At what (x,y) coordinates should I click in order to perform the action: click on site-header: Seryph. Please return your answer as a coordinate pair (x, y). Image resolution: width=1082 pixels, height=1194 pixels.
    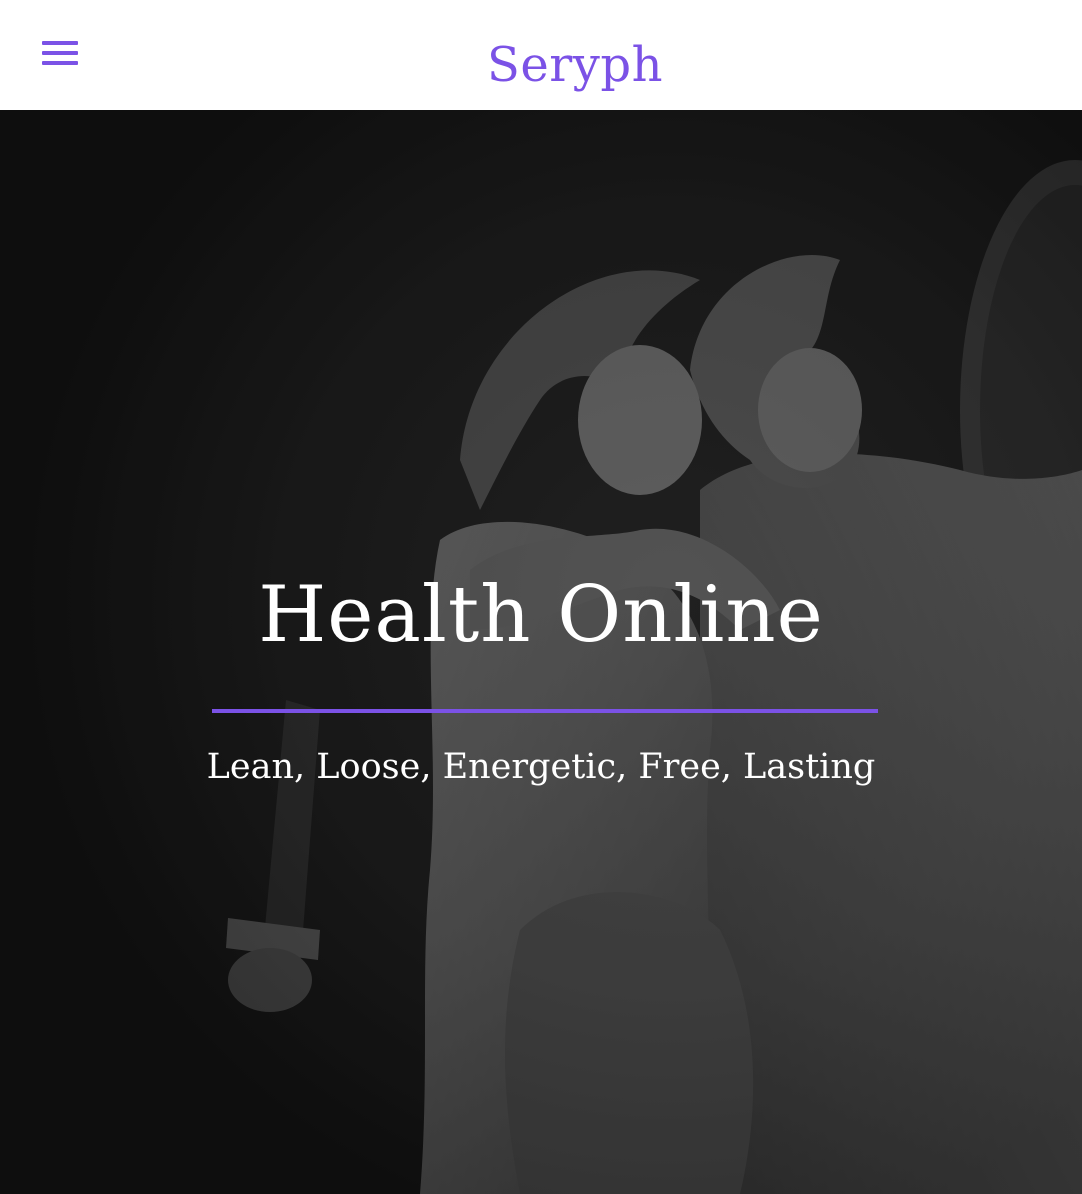
    Looking at the image, I should click on (541, 55).